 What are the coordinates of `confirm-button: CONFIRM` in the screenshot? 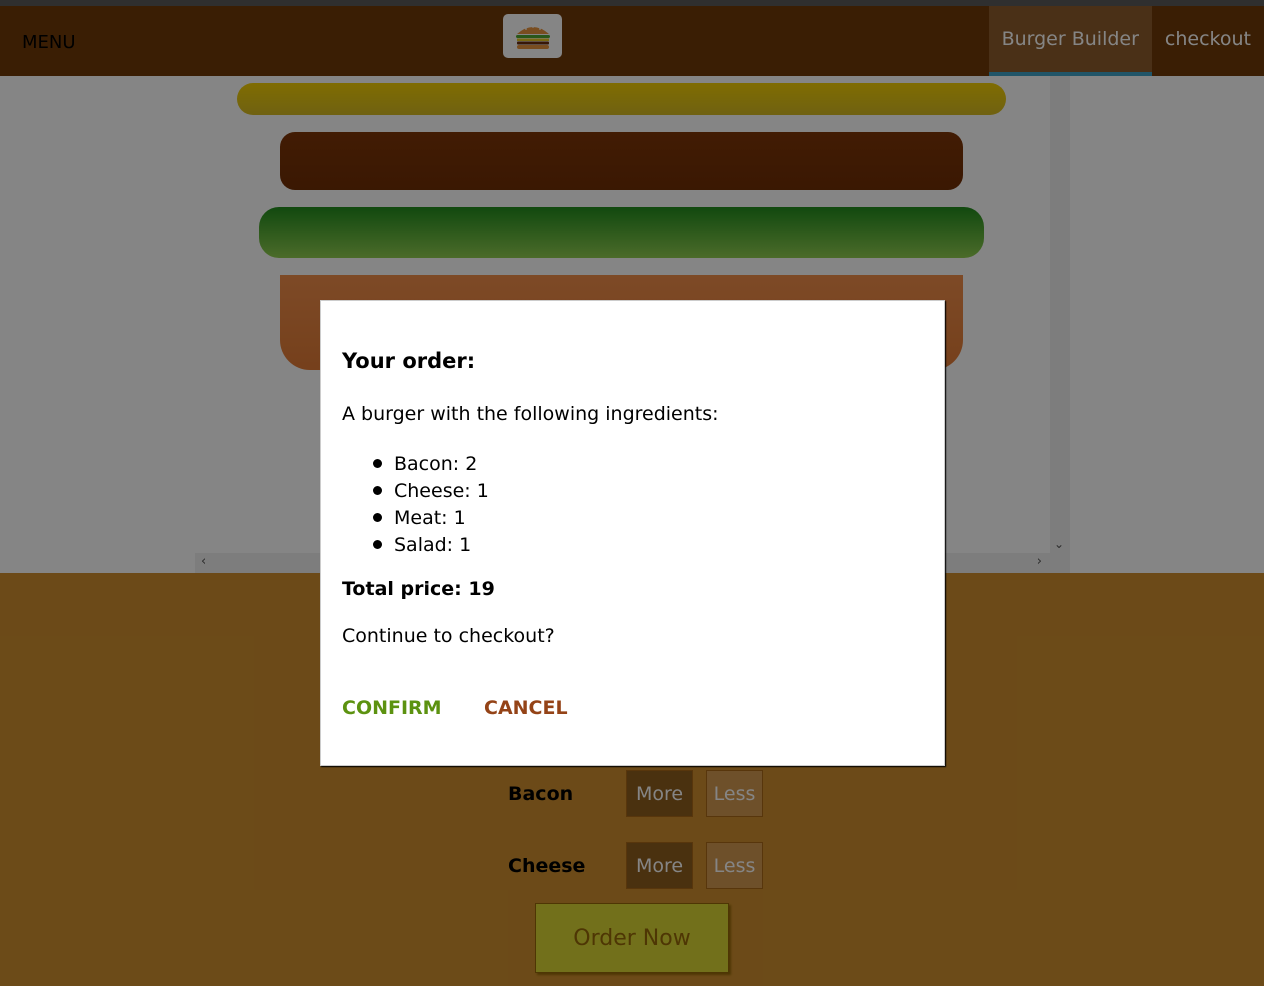 It's located at (392, 708).